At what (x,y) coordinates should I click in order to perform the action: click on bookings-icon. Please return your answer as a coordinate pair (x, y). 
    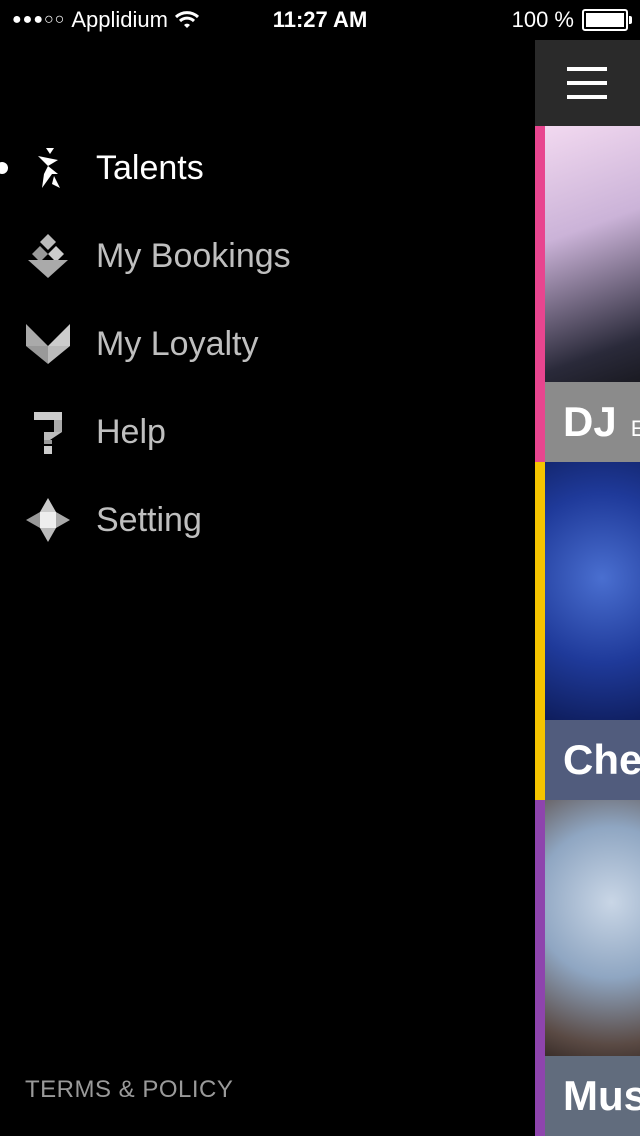
    Looking at the image, I should click on (48, 256).